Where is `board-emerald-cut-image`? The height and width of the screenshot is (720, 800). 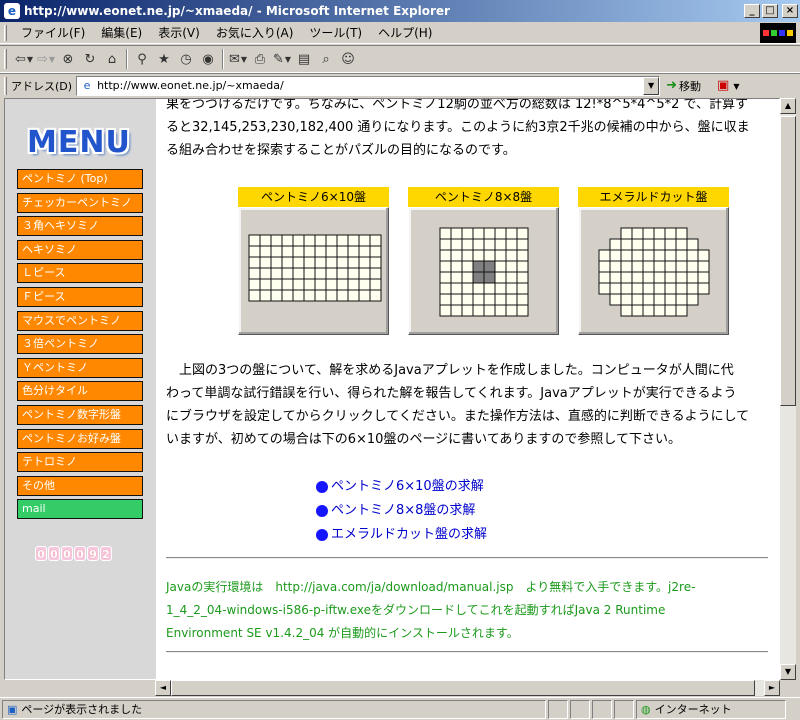 board-emerald-cut-image is located at coordinates (653, 271).